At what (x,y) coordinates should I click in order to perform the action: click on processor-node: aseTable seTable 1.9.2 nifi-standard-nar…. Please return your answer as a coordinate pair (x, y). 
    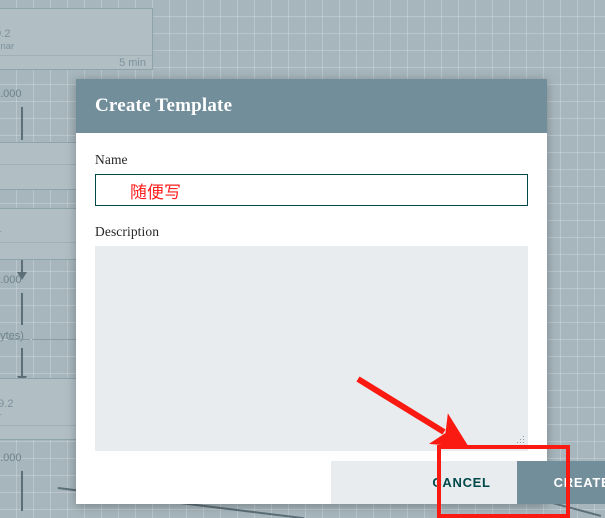
    Looking at the image, I should click on (76, 39).